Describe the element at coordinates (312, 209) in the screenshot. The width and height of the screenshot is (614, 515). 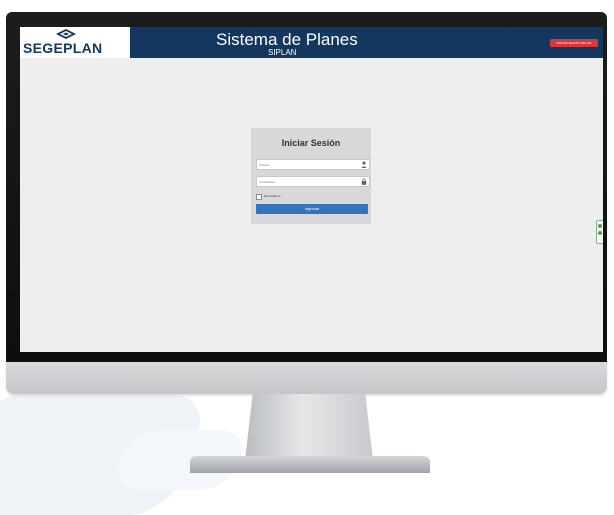
I see `submit-button: Ingresar` at that location.